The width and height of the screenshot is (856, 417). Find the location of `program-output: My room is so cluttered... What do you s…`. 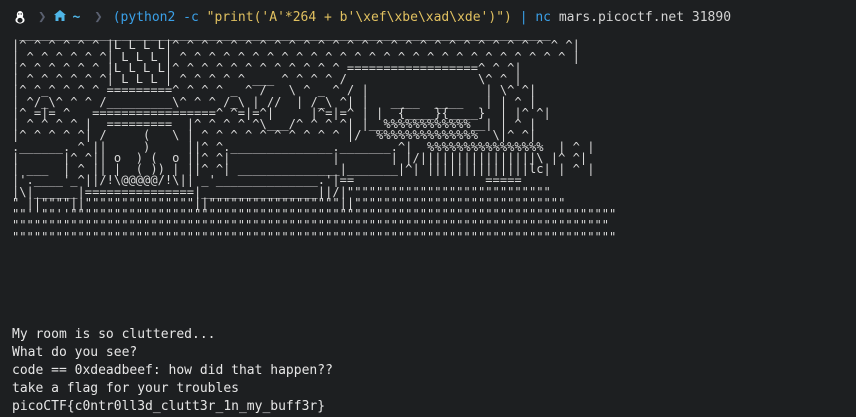

program-output: My room is so cluttered... What do you s… is located at coordinates (172, 371).